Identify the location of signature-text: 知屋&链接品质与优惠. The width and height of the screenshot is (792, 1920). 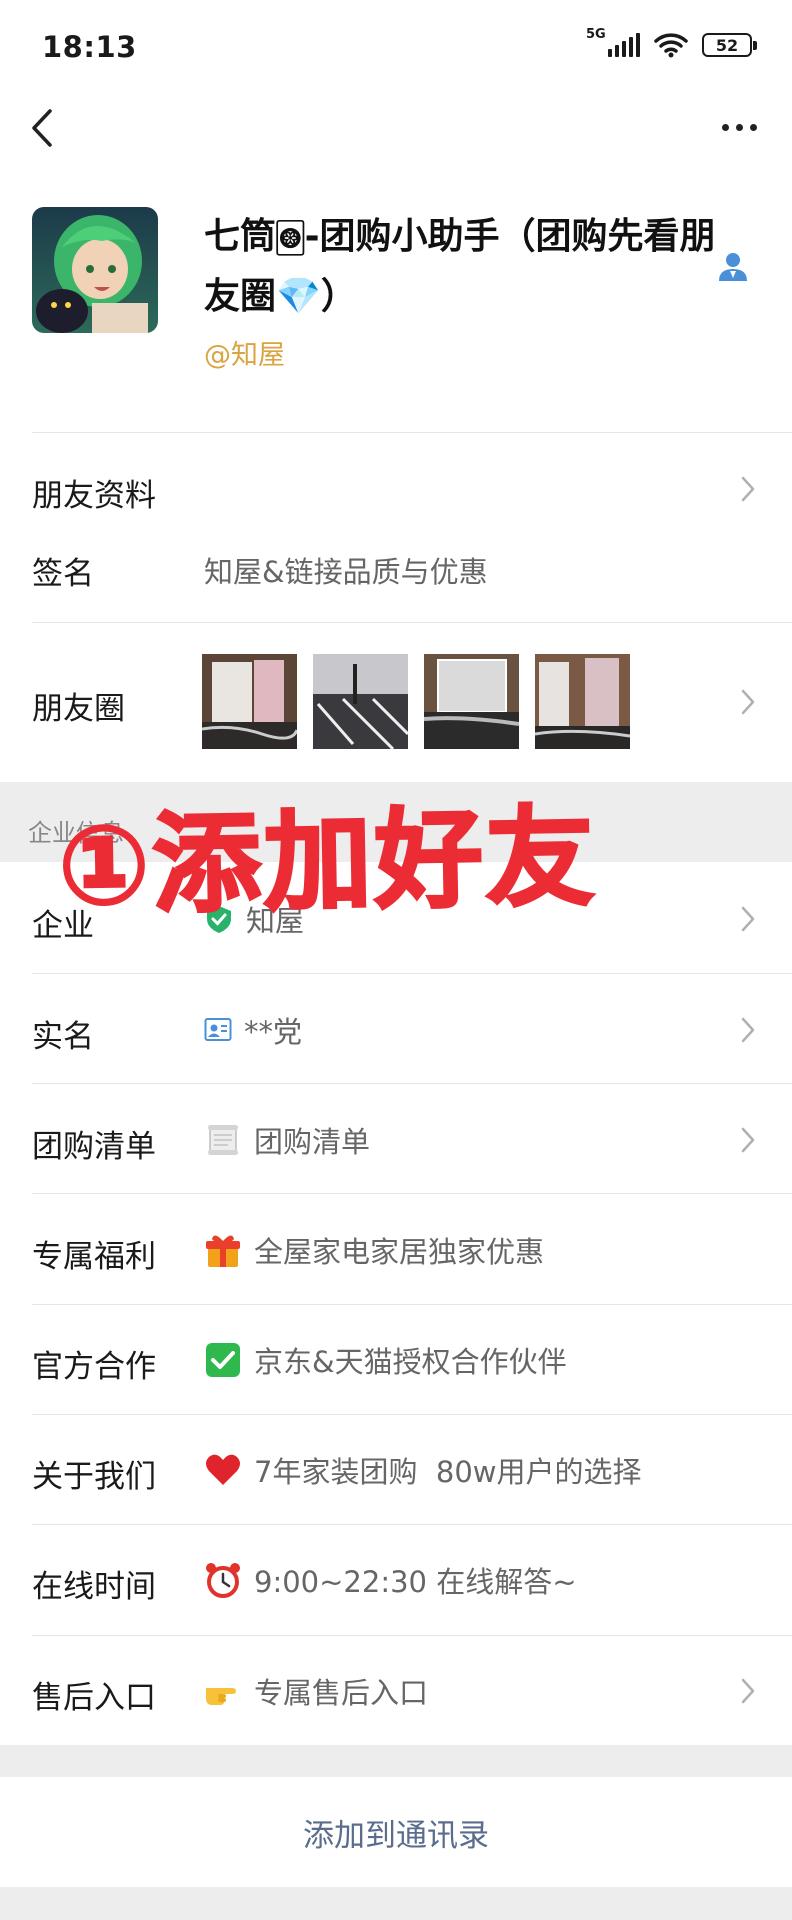
(346, 572).